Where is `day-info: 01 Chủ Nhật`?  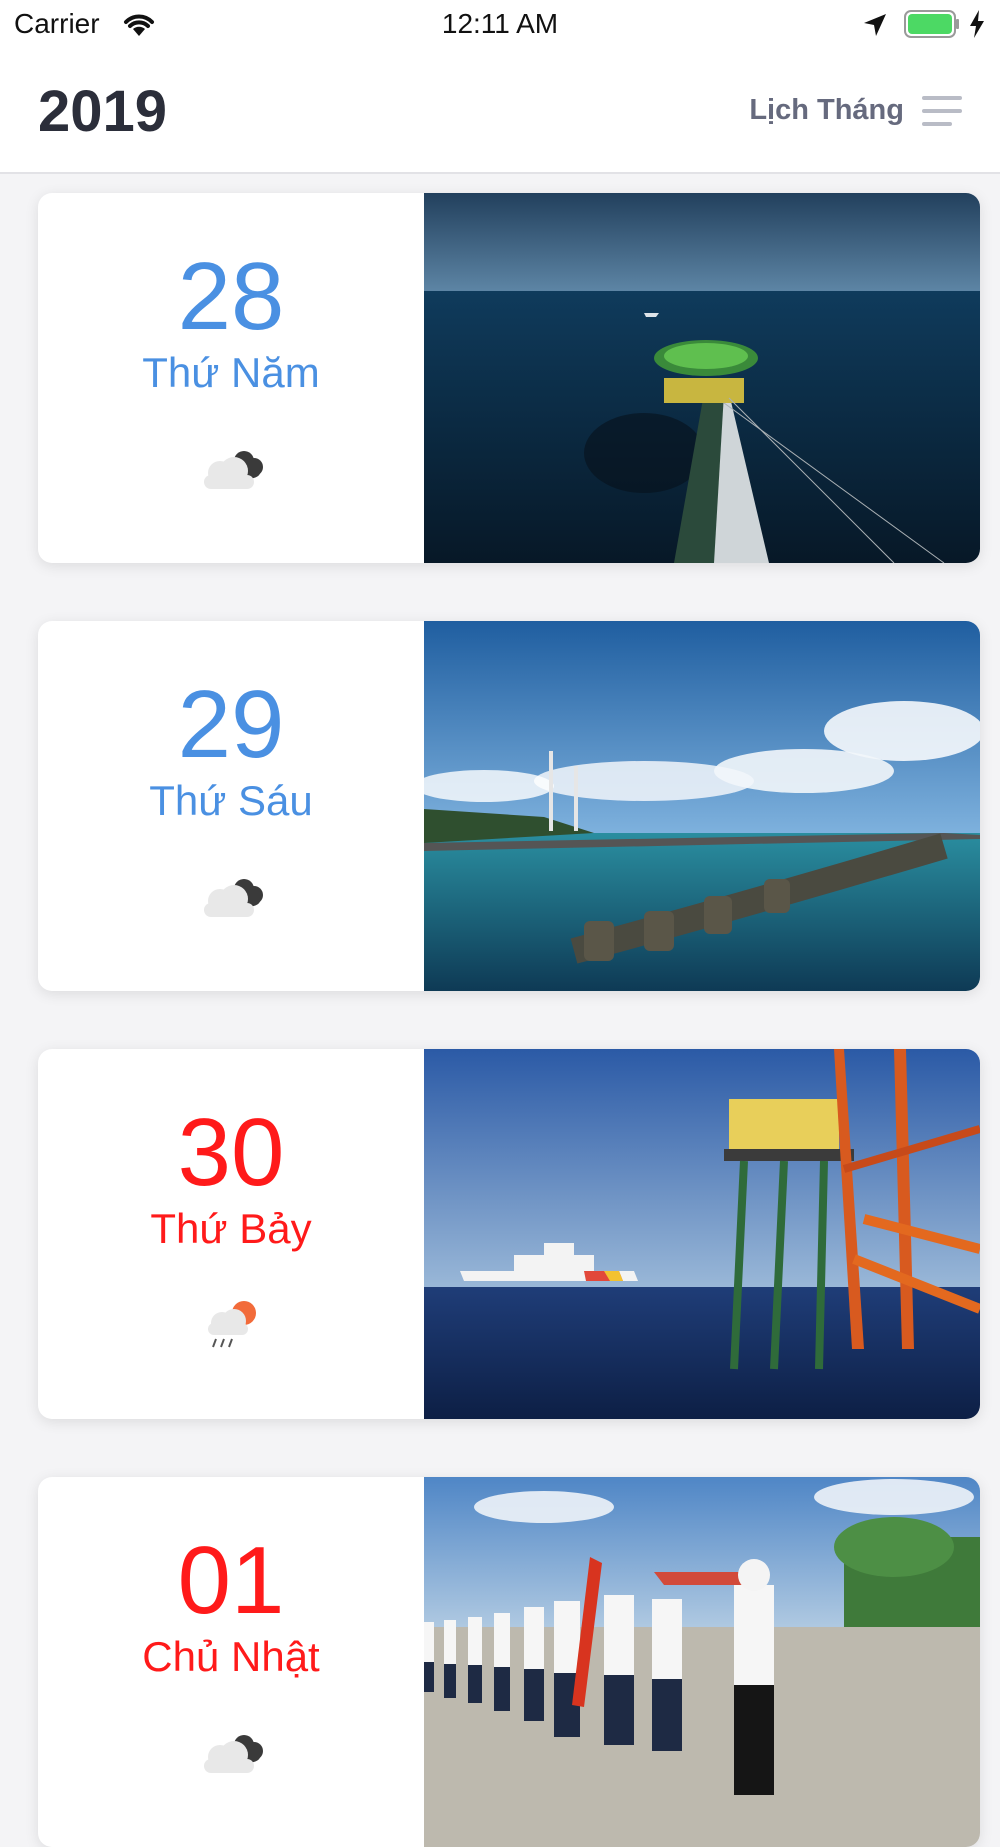 day-info: 01 Chủ Nhật is located at coordinates (231, 1662).